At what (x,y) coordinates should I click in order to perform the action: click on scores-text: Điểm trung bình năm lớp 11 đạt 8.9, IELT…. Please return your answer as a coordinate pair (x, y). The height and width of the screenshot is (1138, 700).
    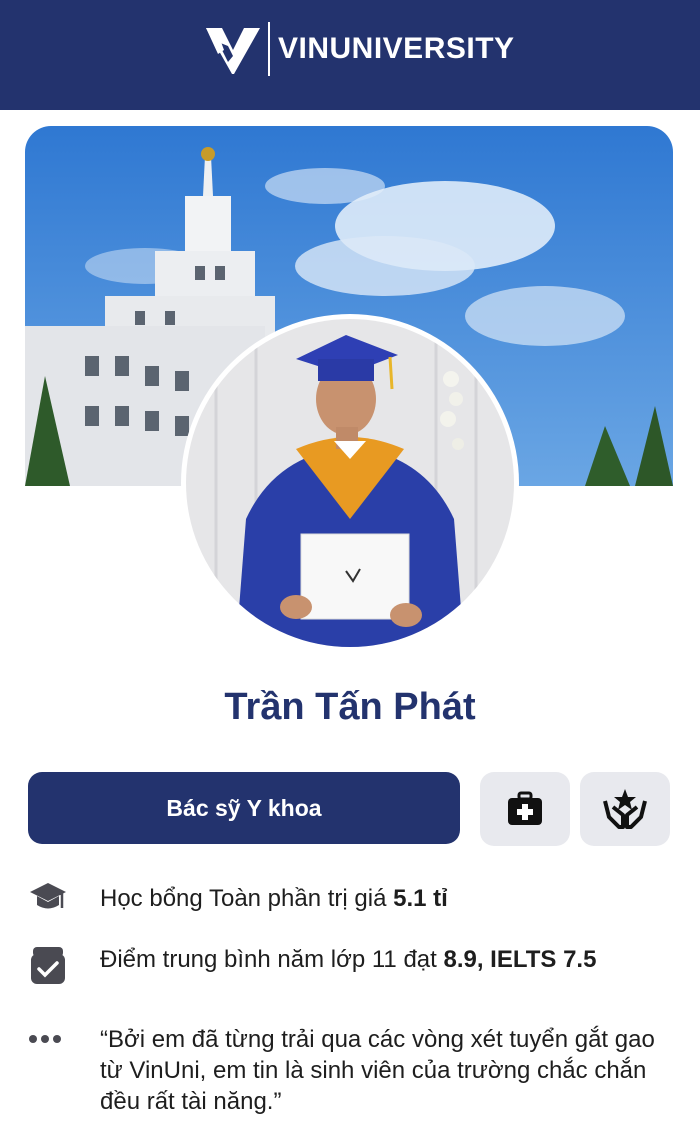
    Looking at the image, I should click on (348, 959).